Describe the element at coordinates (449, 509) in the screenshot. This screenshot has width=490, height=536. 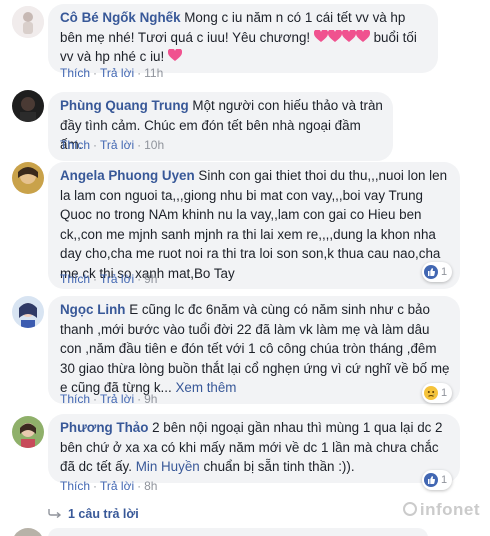
I see `watermark-text: infonet` at that location.